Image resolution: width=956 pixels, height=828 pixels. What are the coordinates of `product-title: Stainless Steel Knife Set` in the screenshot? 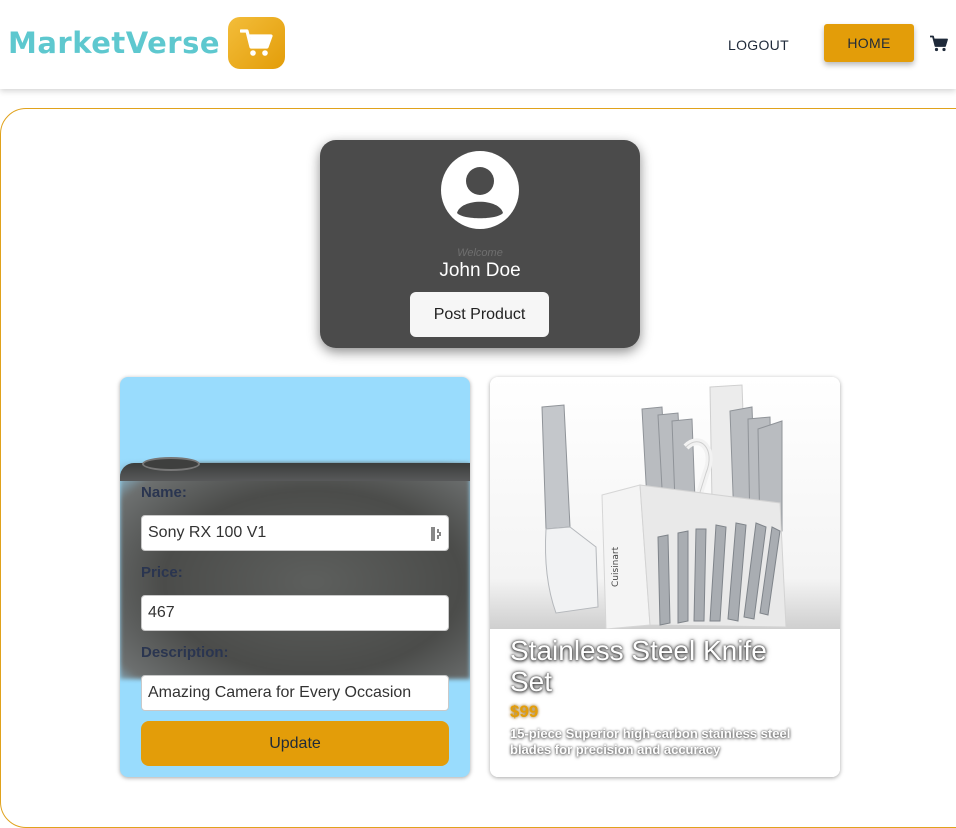 It's located at (638, 666).